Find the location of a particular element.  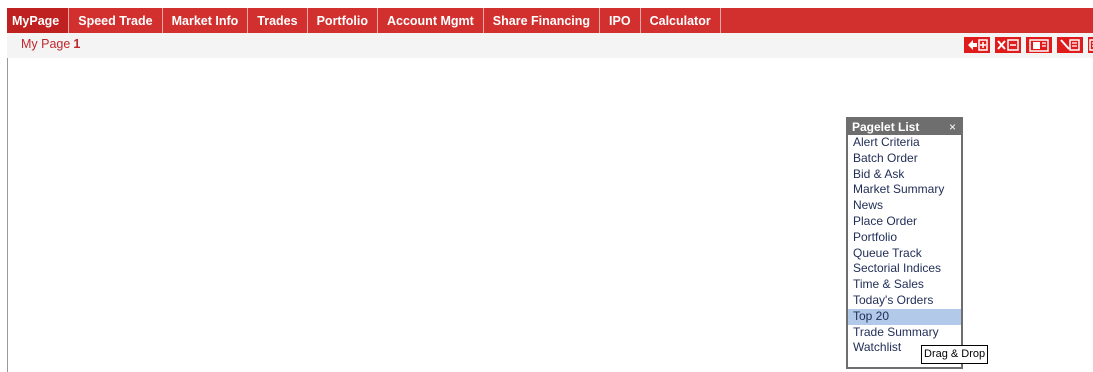

pagelet-item-trade-summary: Trade Summary is located at coordinates (904, 333).